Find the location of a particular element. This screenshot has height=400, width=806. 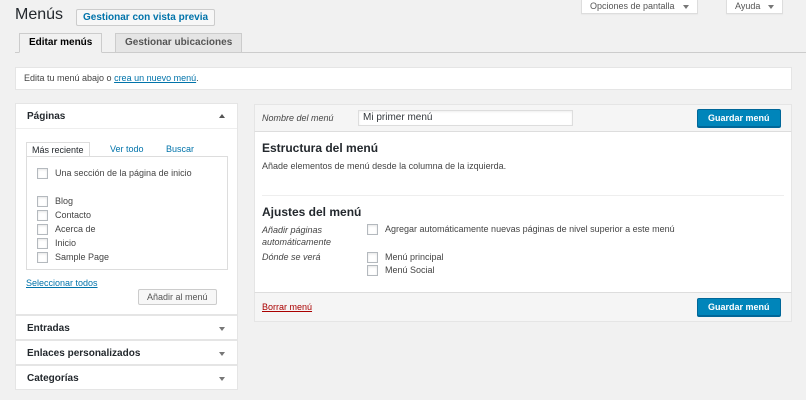

screen-options-label: Opciones de pantalla is located at coordinates (632, 6).